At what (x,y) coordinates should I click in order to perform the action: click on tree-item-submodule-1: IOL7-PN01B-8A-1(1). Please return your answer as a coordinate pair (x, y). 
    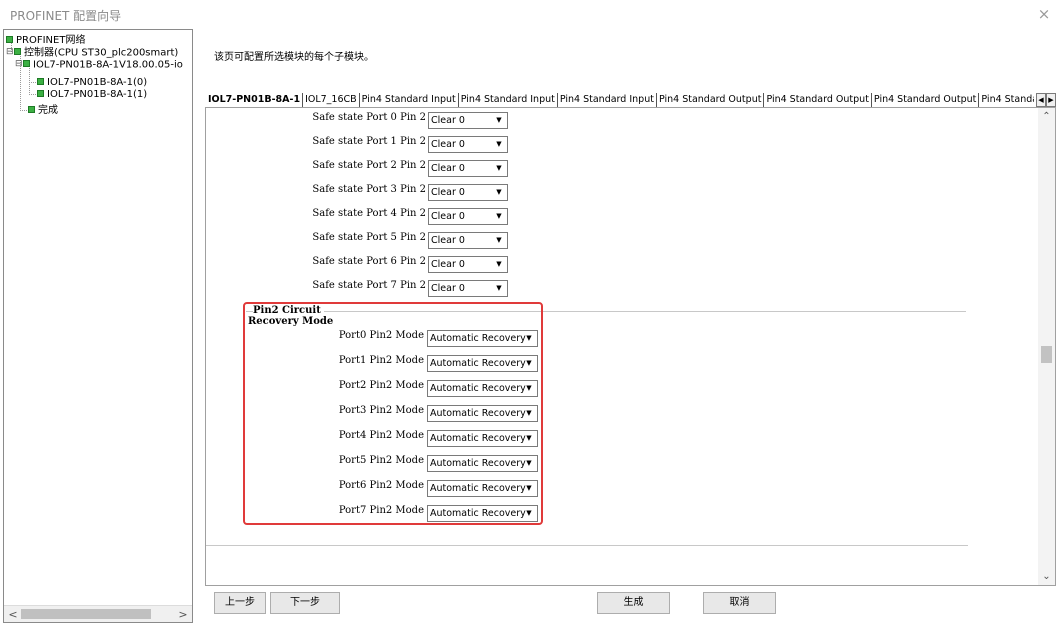
    Looking at the image, I should click on (92, 94).